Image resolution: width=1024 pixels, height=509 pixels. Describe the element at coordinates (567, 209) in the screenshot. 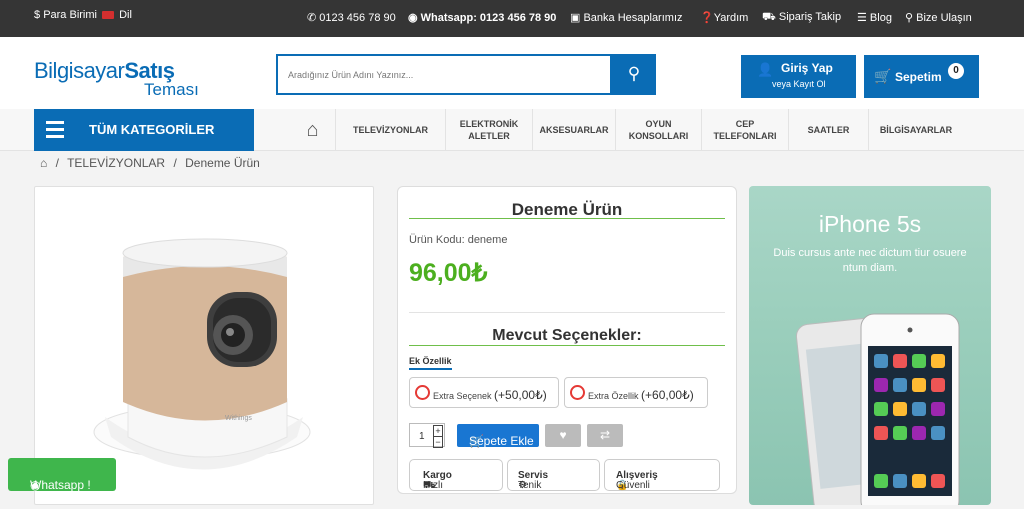

I see `product-title: Deneme Ürün` at that location.